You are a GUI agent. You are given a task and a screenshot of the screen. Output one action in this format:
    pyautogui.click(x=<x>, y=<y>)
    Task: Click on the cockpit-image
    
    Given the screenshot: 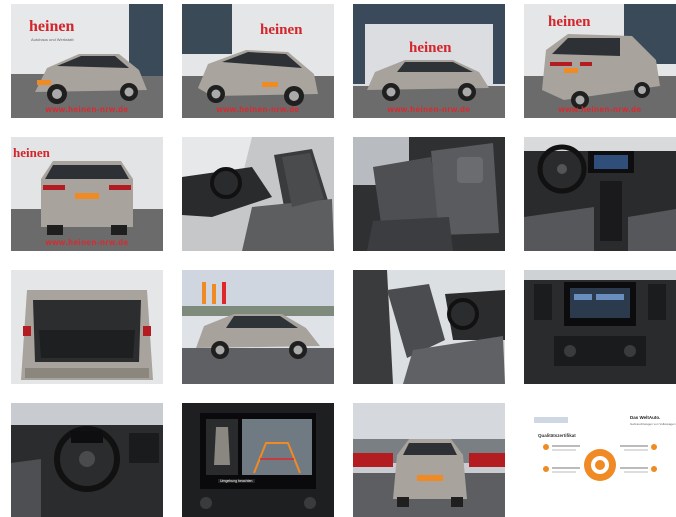 What is the action you would take?
    pyautogui.click(x=600, y=194)
    